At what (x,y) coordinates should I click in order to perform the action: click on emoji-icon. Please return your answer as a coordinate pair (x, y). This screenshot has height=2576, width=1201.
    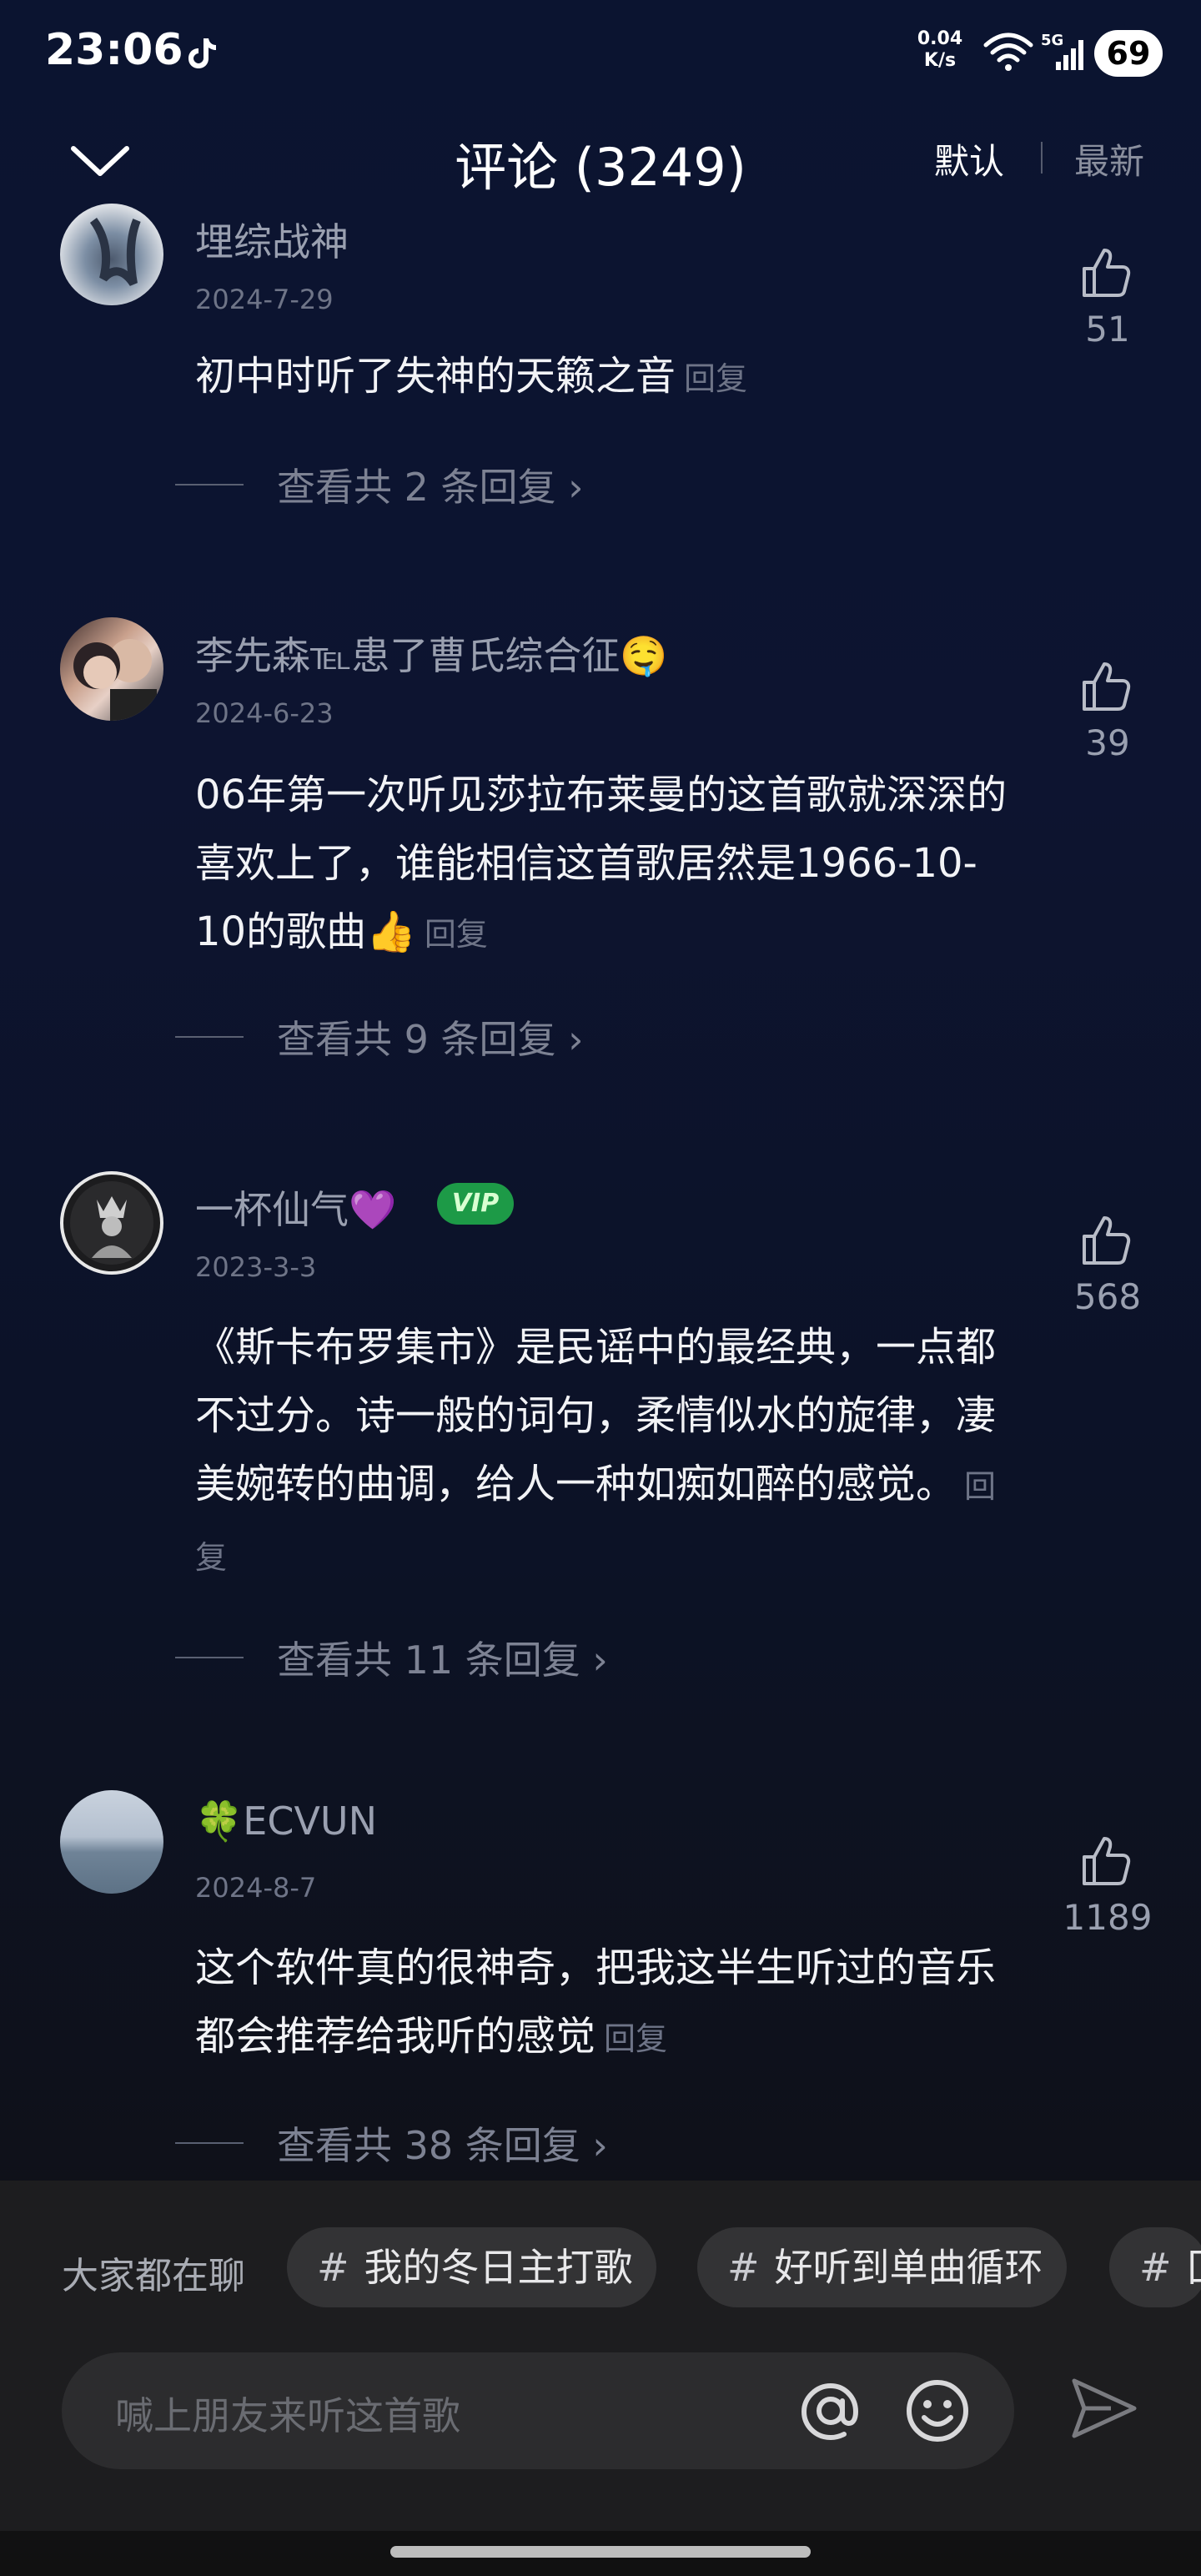
    Looking at the image, I should click on (937, 2411).